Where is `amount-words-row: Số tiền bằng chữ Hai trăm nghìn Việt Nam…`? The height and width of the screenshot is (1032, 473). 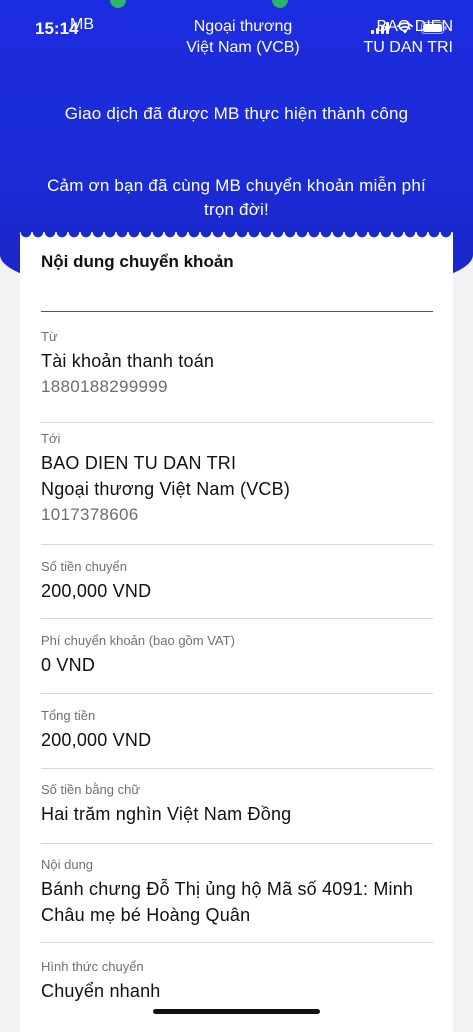 amount-words-row: Số tiền bằng chữ Hai trăm nghìn Việt Nam… is located at coordinates (237, 812).